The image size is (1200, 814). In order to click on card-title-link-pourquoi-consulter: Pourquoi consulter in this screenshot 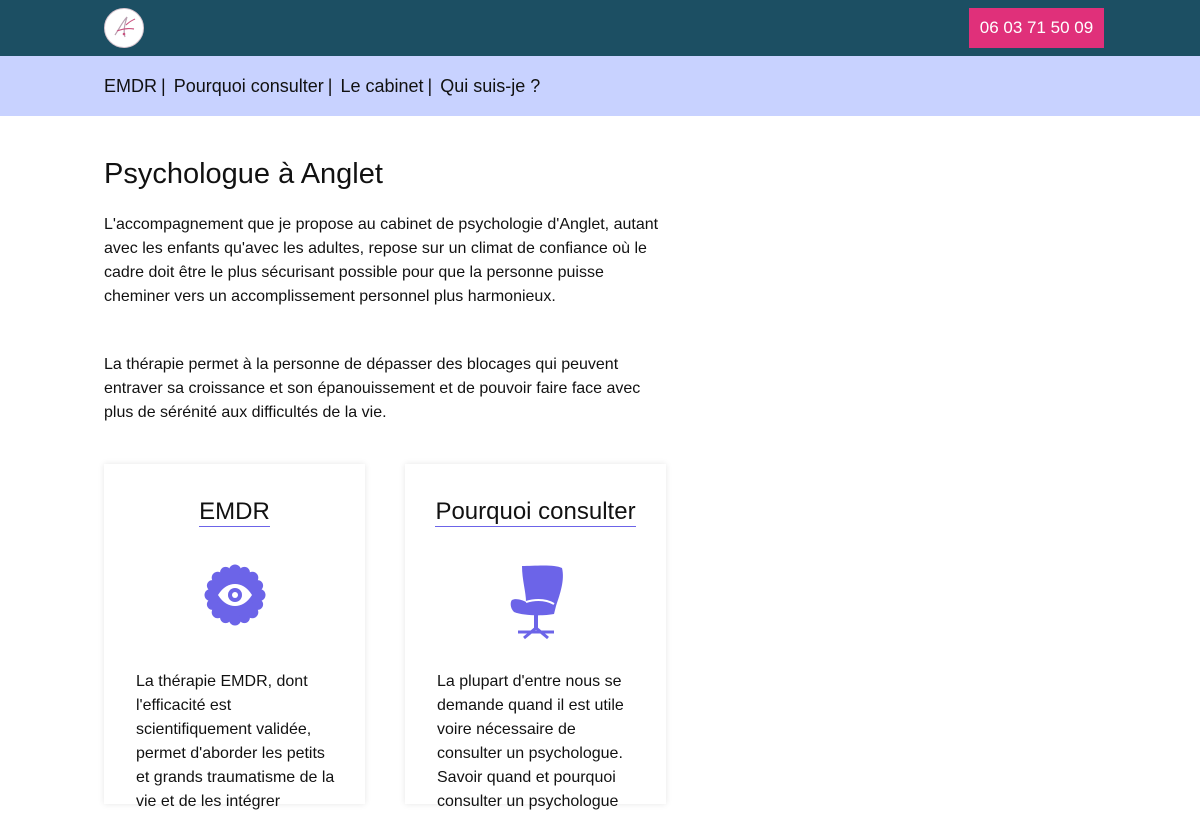, I will do `click(535, 512)`.